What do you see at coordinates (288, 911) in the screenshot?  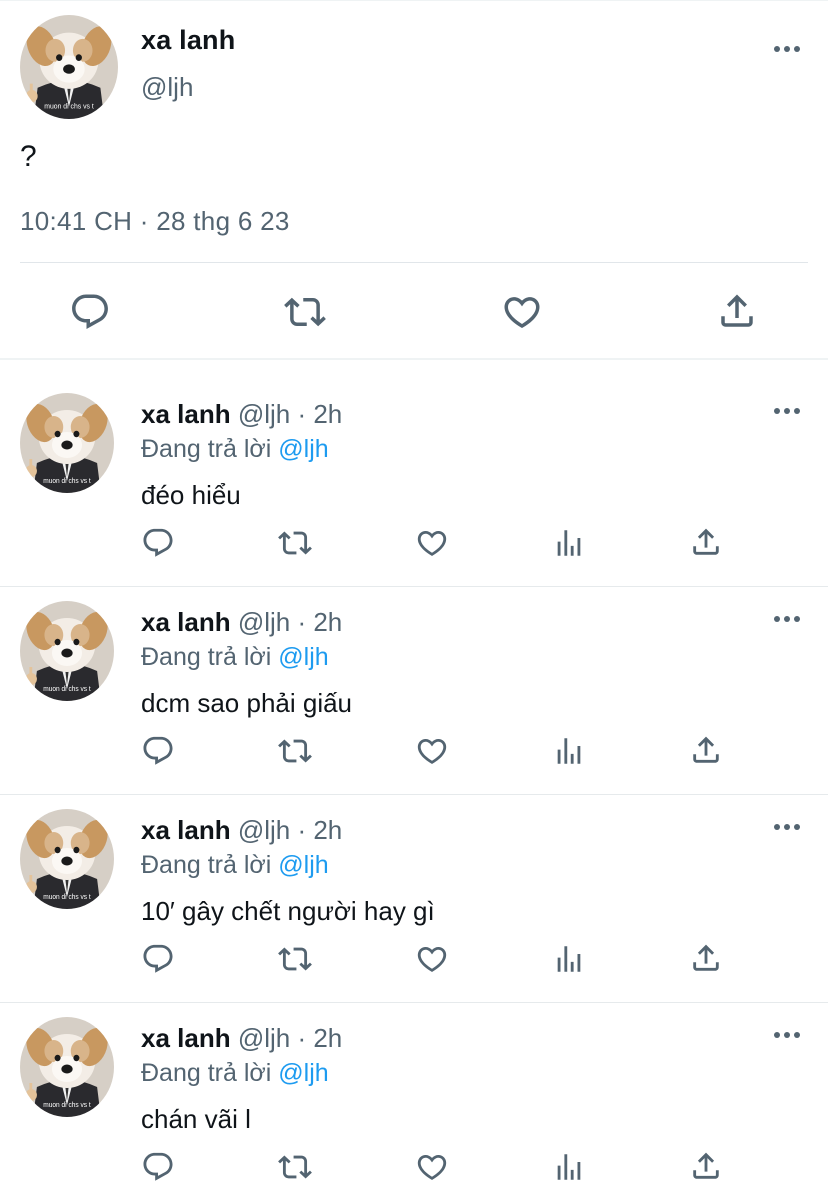 I see `tweet-text: 10′ gây chết người hay gì` at bounding box center [288, 911].